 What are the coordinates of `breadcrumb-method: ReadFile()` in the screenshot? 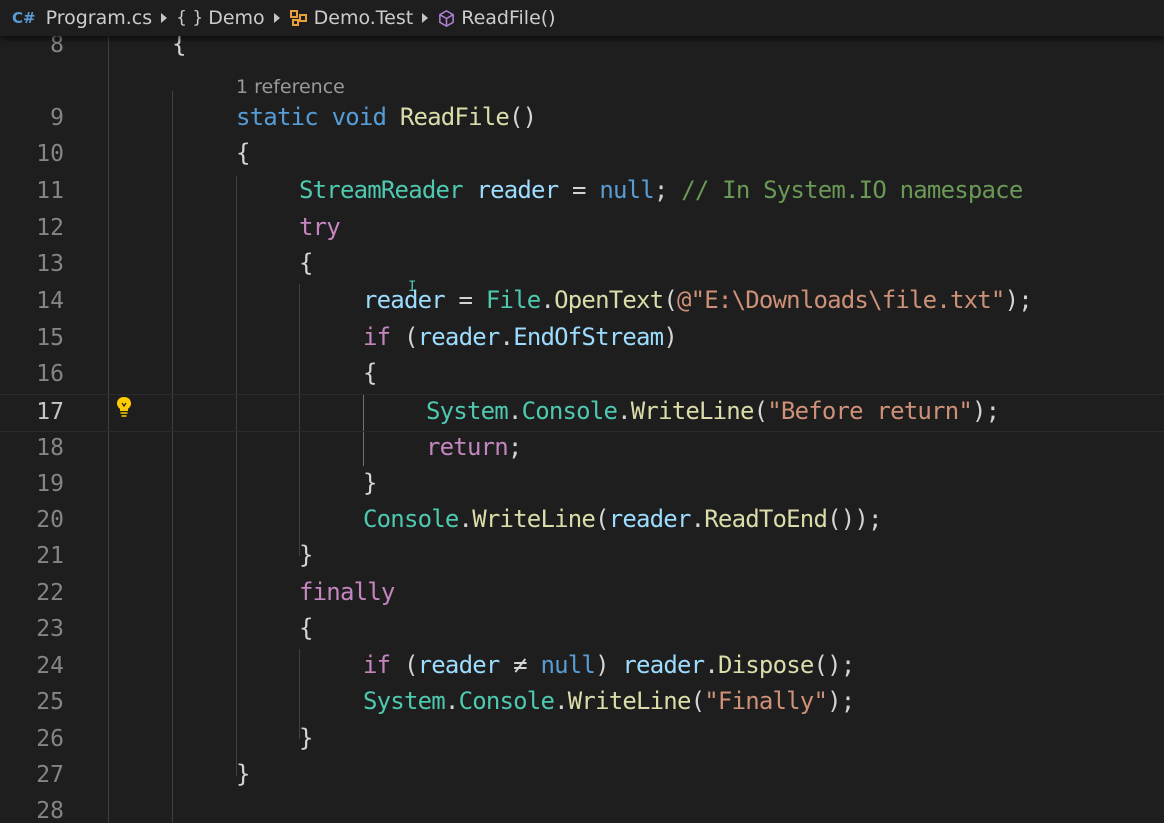 It's located at (496, 18).